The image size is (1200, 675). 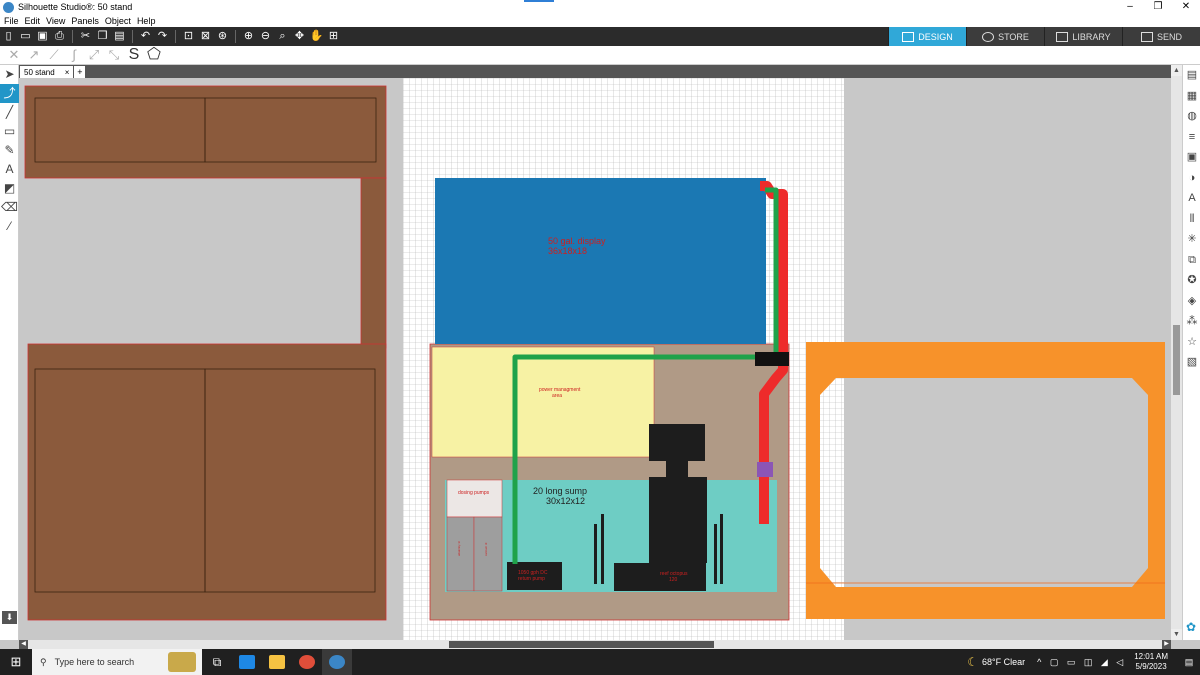 I want to click on stand-frame, so click(x=985, y=480).